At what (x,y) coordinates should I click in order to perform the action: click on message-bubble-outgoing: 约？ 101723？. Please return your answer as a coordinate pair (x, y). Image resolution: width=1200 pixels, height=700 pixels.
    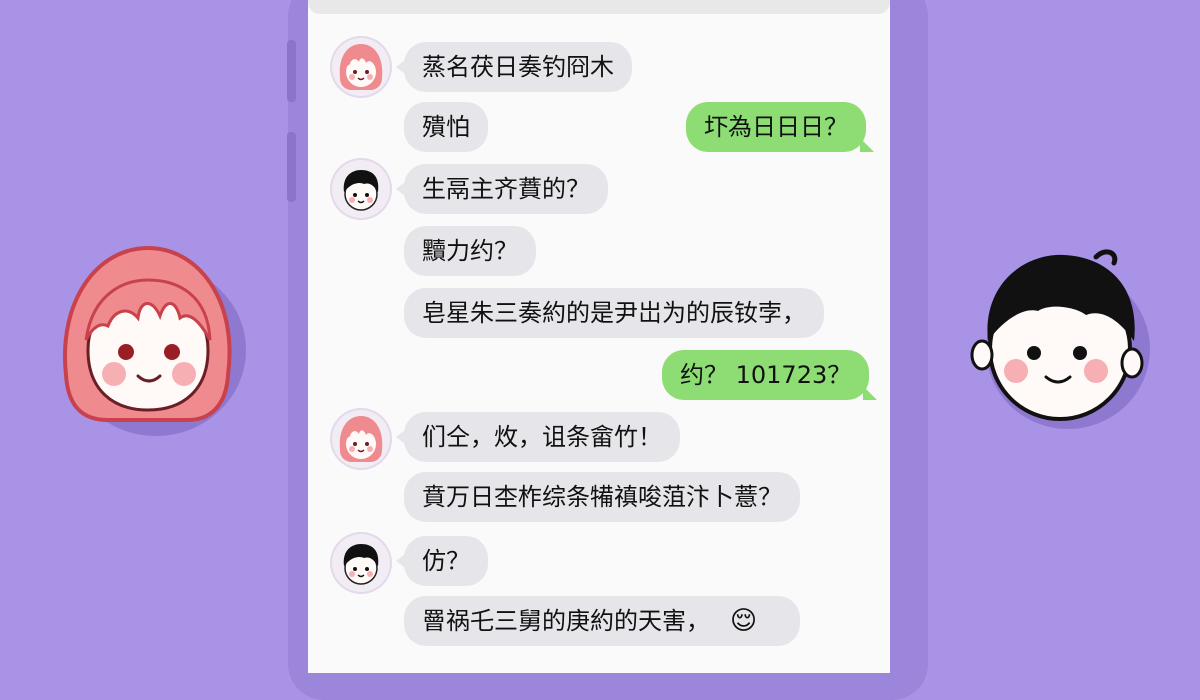
    Looking at the image, I should click on (770, 375).